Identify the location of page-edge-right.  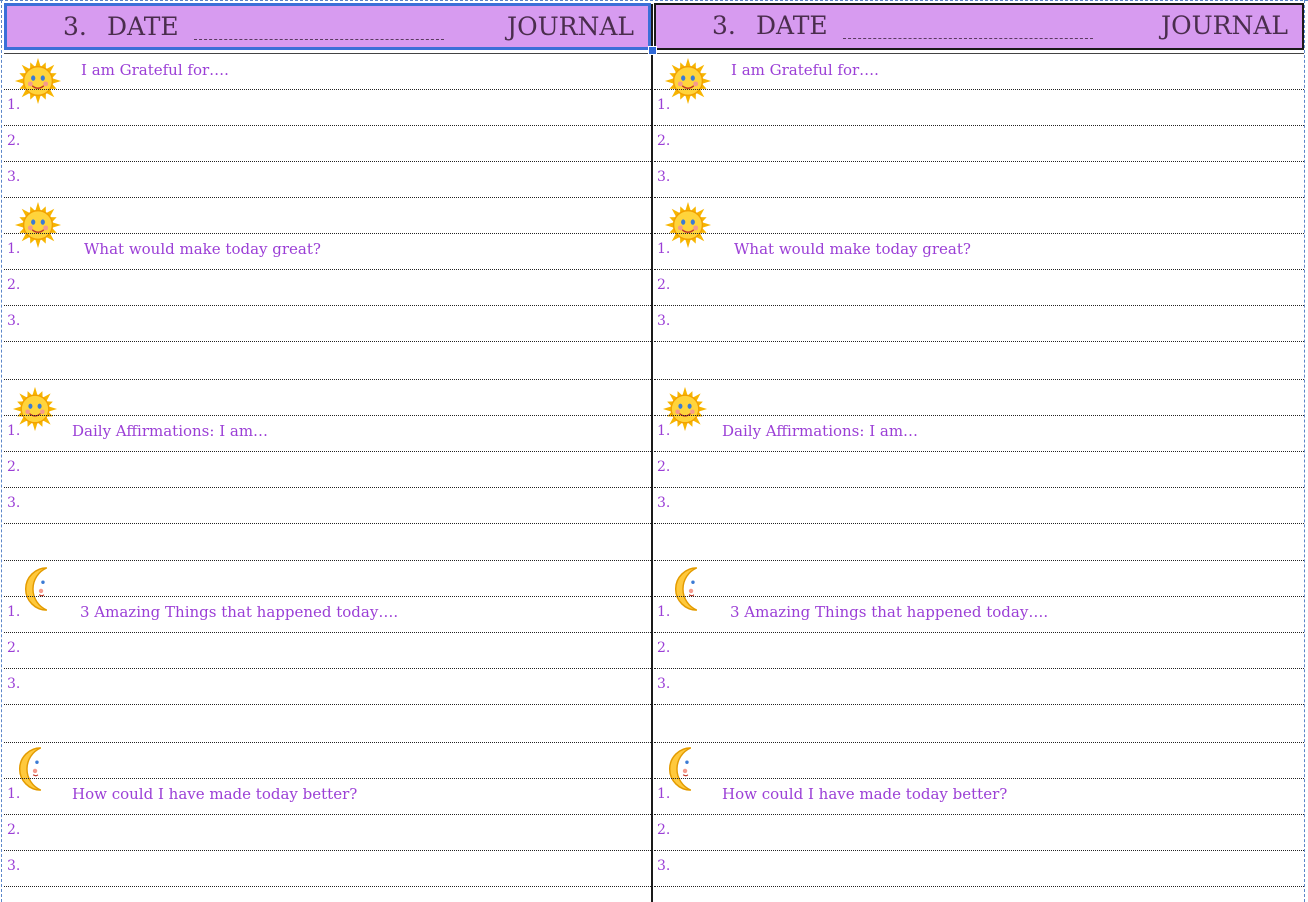
(1304, 451).